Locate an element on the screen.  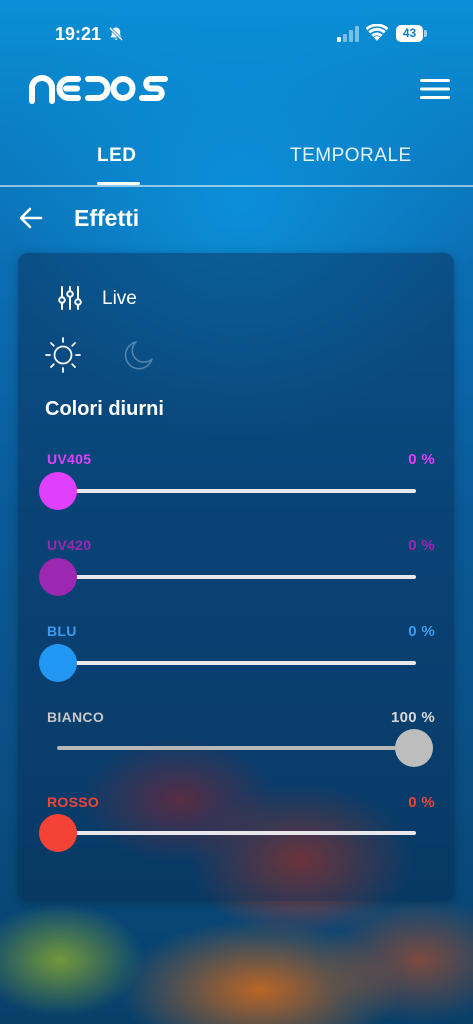
channel-label: BIANCO is located at coordinates (76, 717).